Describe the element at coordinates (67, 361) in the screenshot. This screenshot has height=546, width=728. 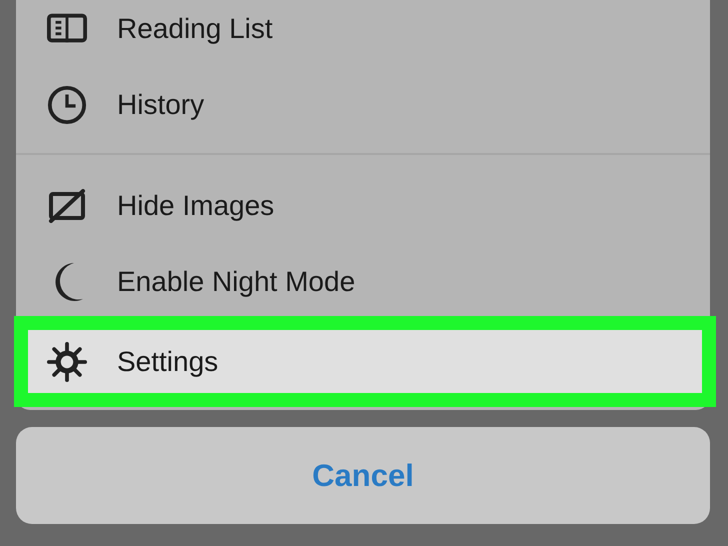
I see `gear-icon` at that location.